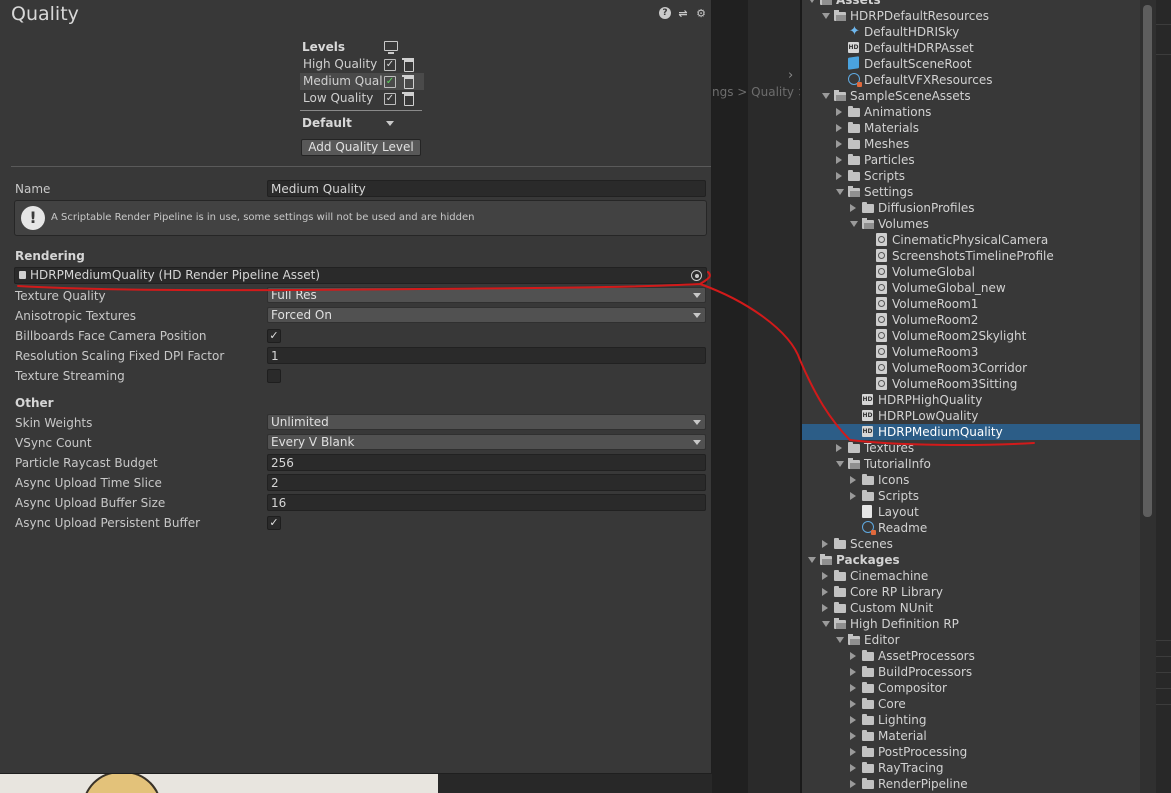 The height and width of the screenshot is (793, 1171). I want to click on tree-item: SampleSceneAssets, so click(971, 96).